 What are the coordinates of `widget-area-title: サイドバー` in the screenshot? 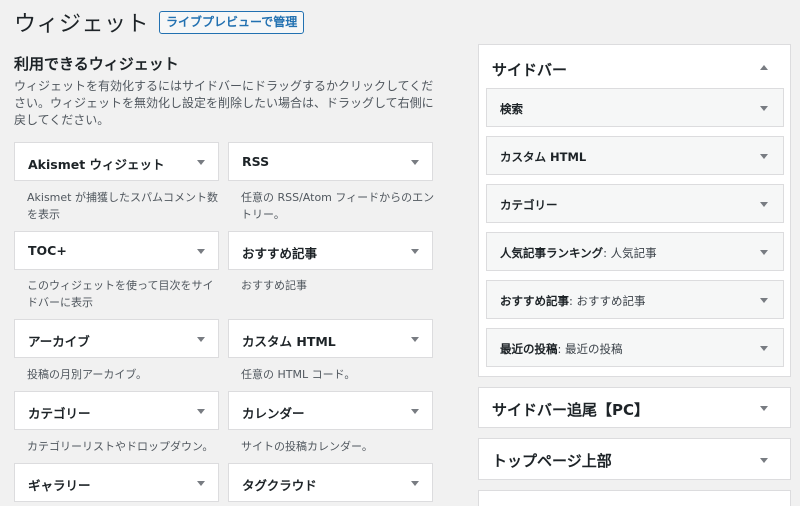 It's located at (529, 69).